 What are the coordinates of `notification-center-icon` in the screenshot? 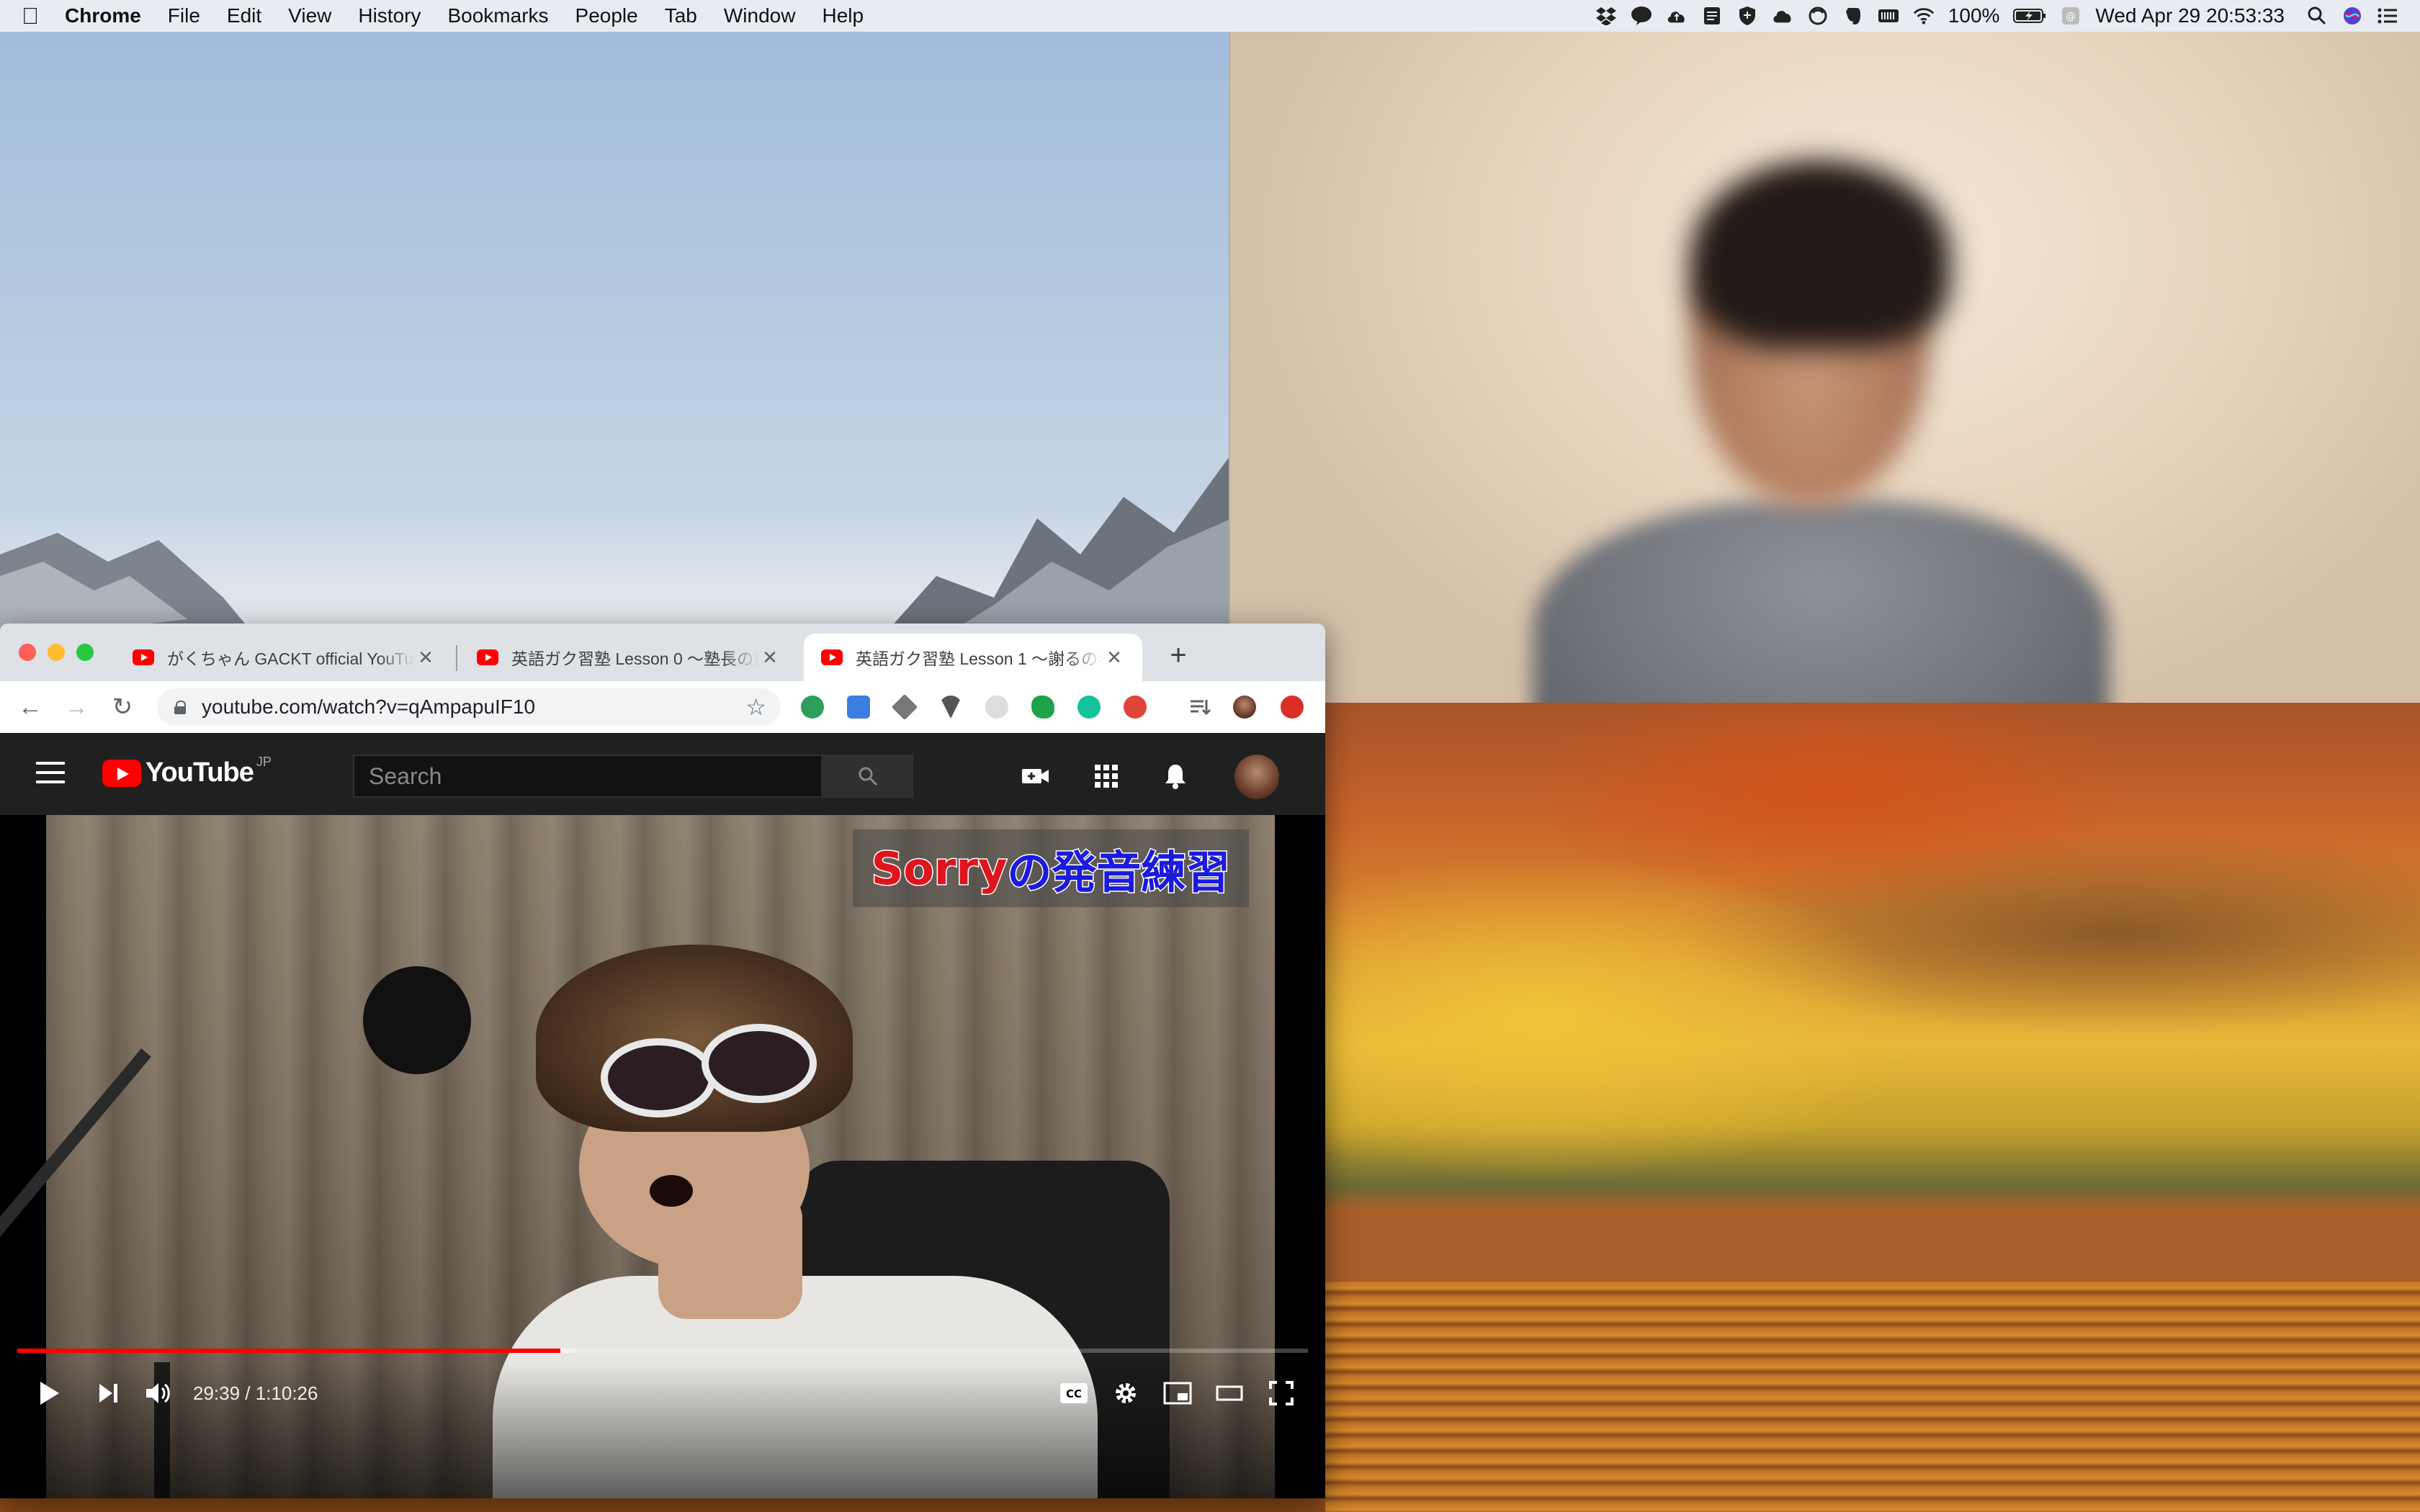 It's located at (2387, 16).